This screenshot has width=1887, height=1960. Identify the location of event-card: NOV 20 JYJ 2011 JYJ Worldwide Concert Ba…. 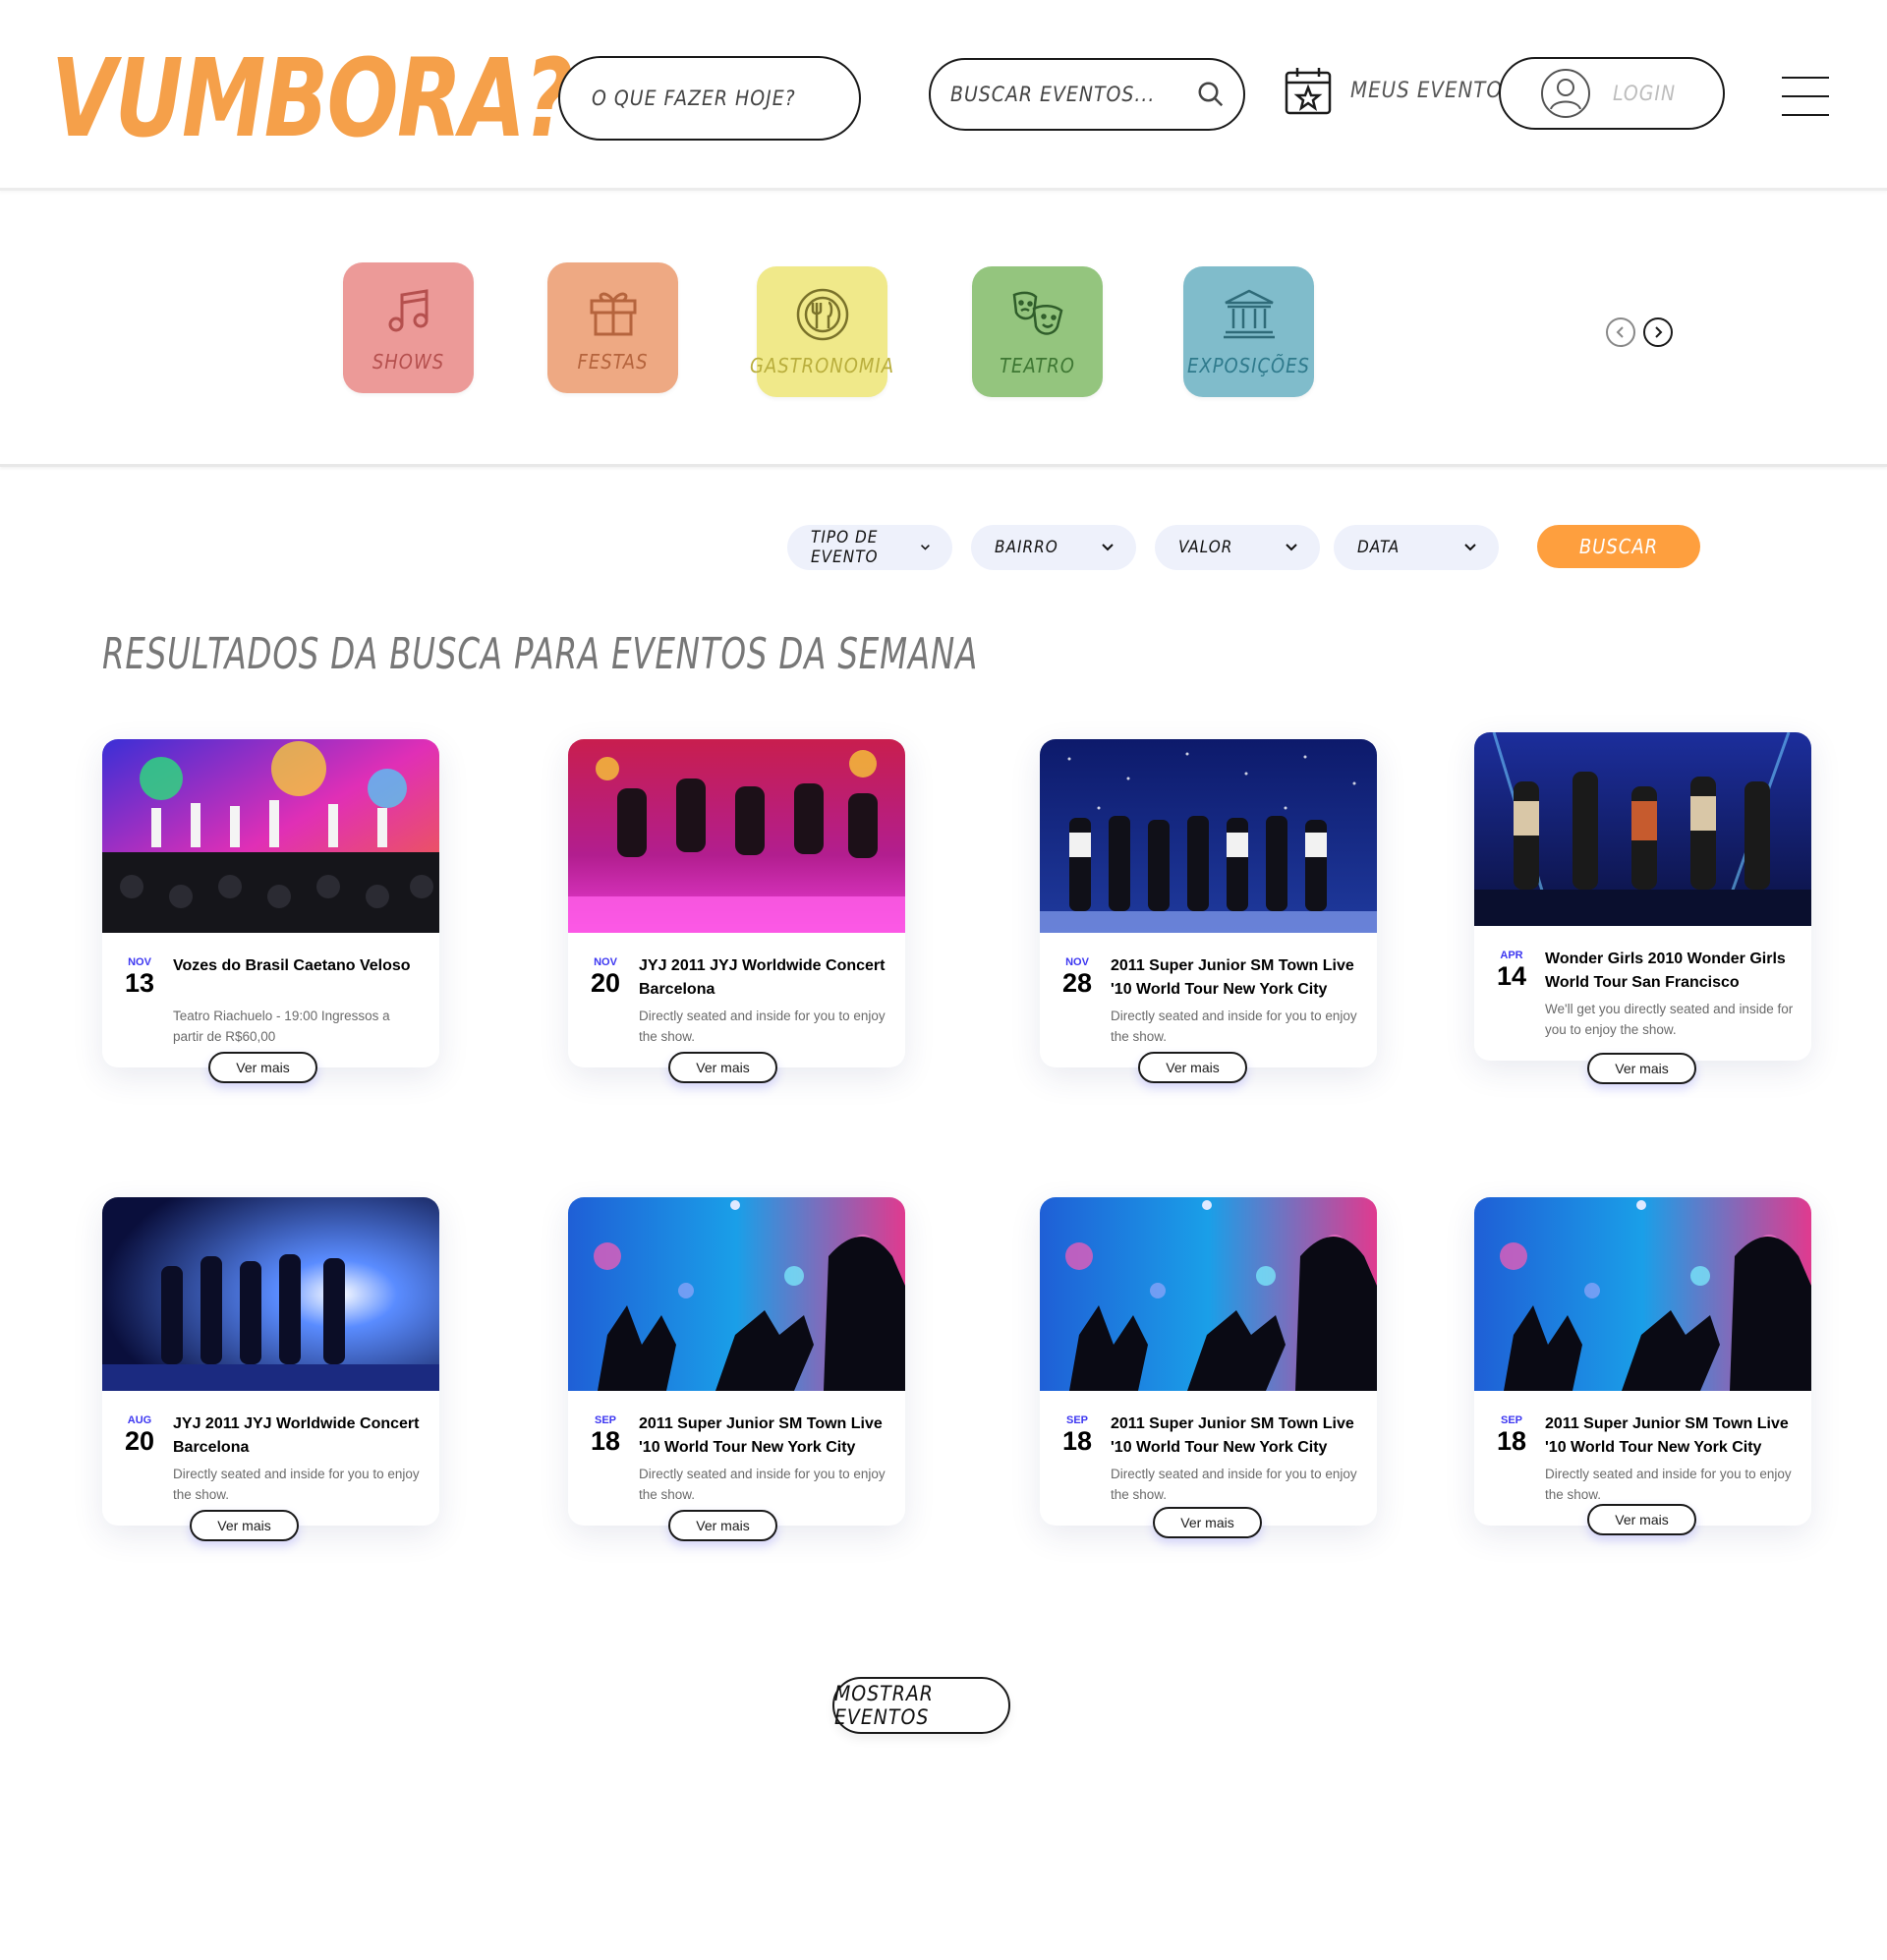
(736, 911).